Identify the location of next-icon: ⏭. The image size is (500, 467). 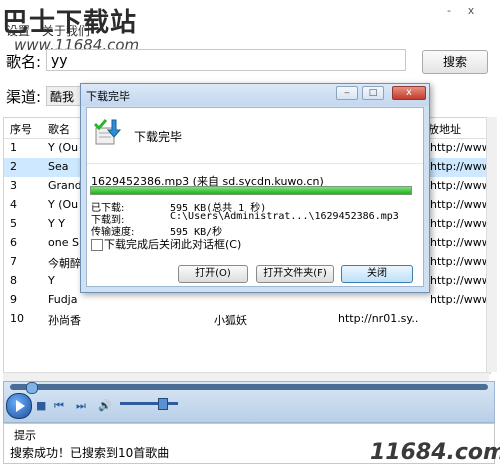
(81, 406).